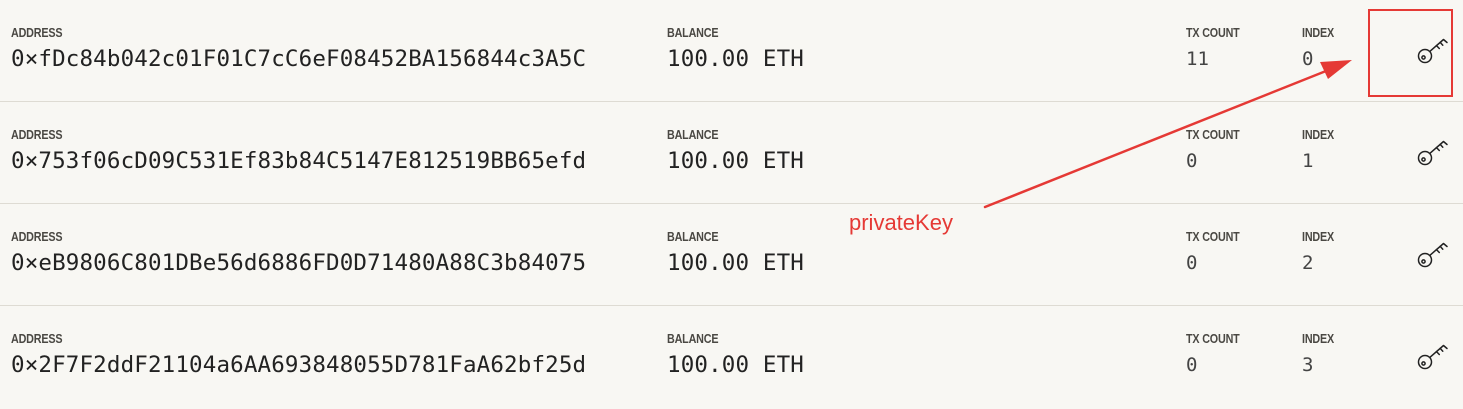  What do you see at coordinates (1308, 365) in the screenshot?
I see `index-value: 3` at bounding box center [1308, 365].